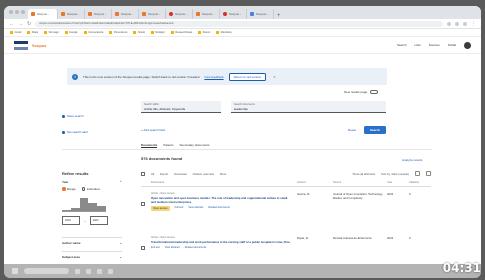 The image size is (485, 280). I want to click on bookmark: Scielo, so click(139, 32).